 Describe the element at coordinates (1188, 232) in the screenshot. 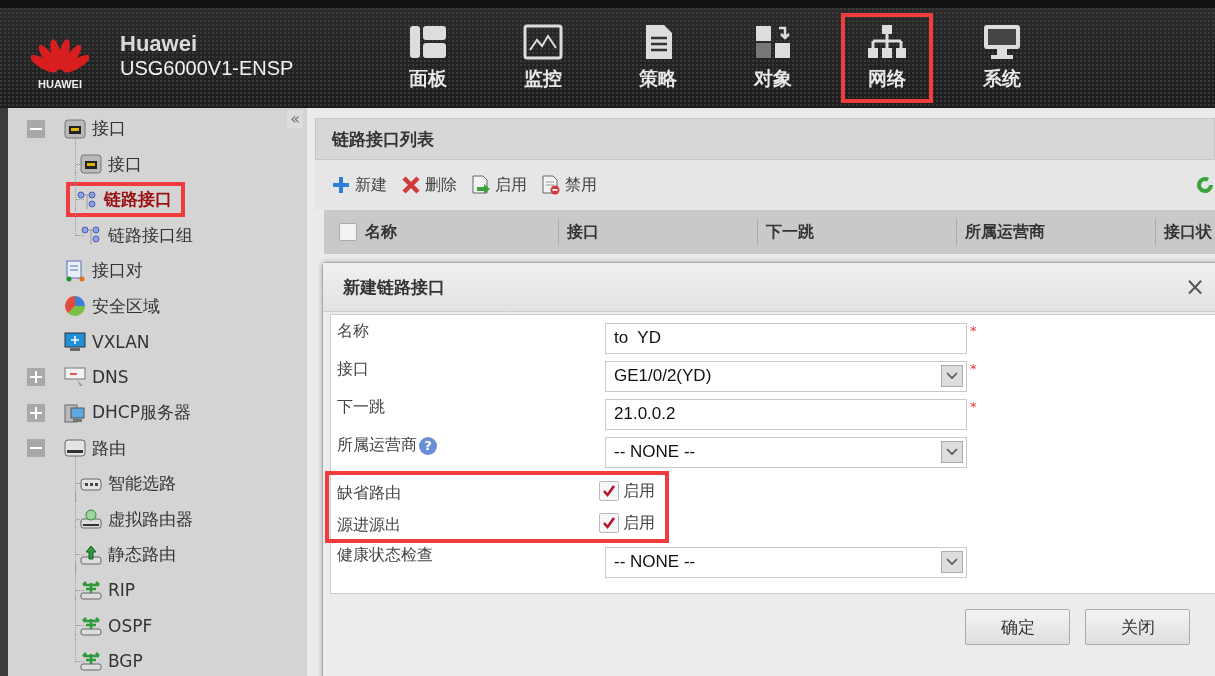

I see `column-header: 接口状` at that location.